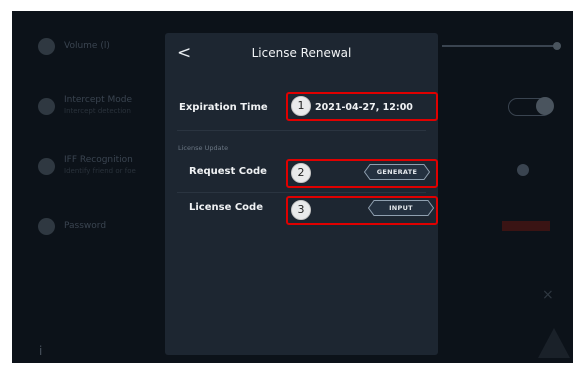 The height and width of the screenshot is (370, 584). What do you see at coordinates (526, 226) in the screenshot?
I see `password-status-bar` at bounding box center [526, 226].